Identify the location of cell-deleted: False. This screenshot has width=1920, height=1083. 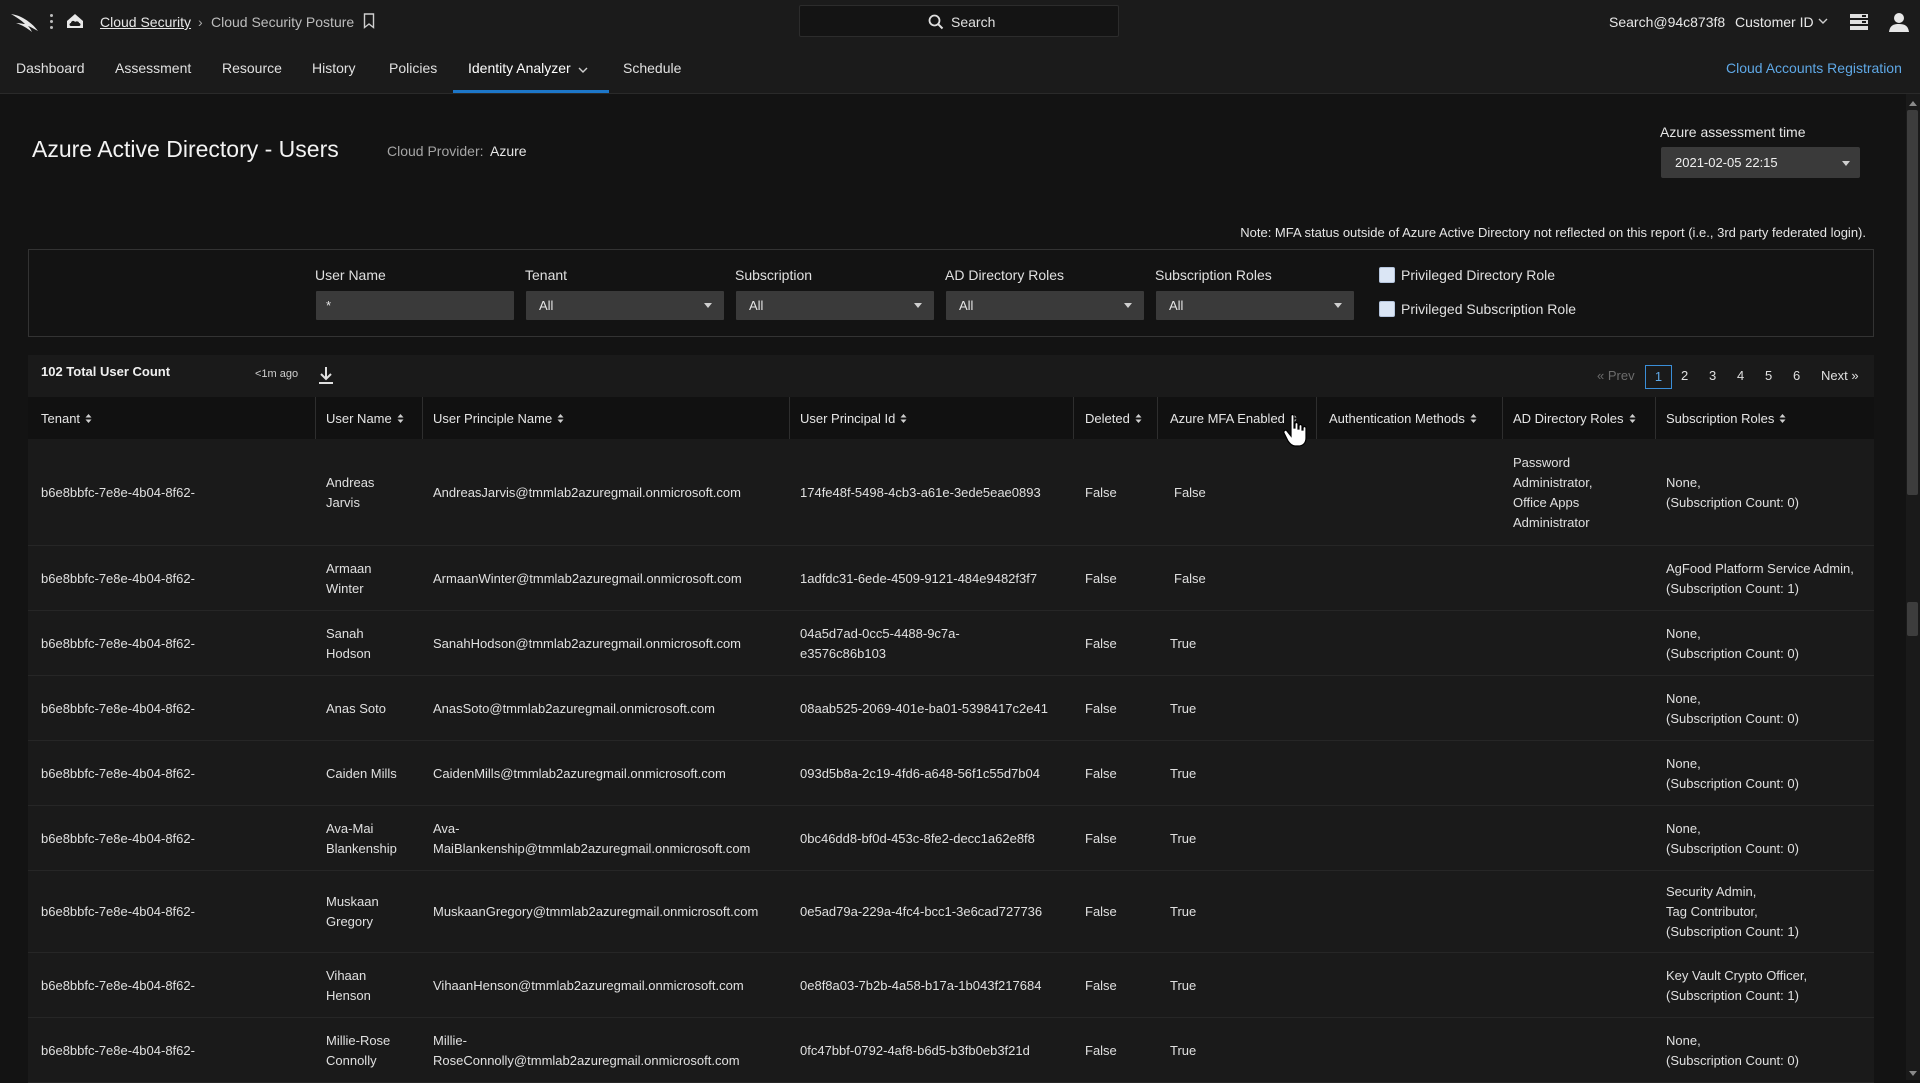
(1101, 839).